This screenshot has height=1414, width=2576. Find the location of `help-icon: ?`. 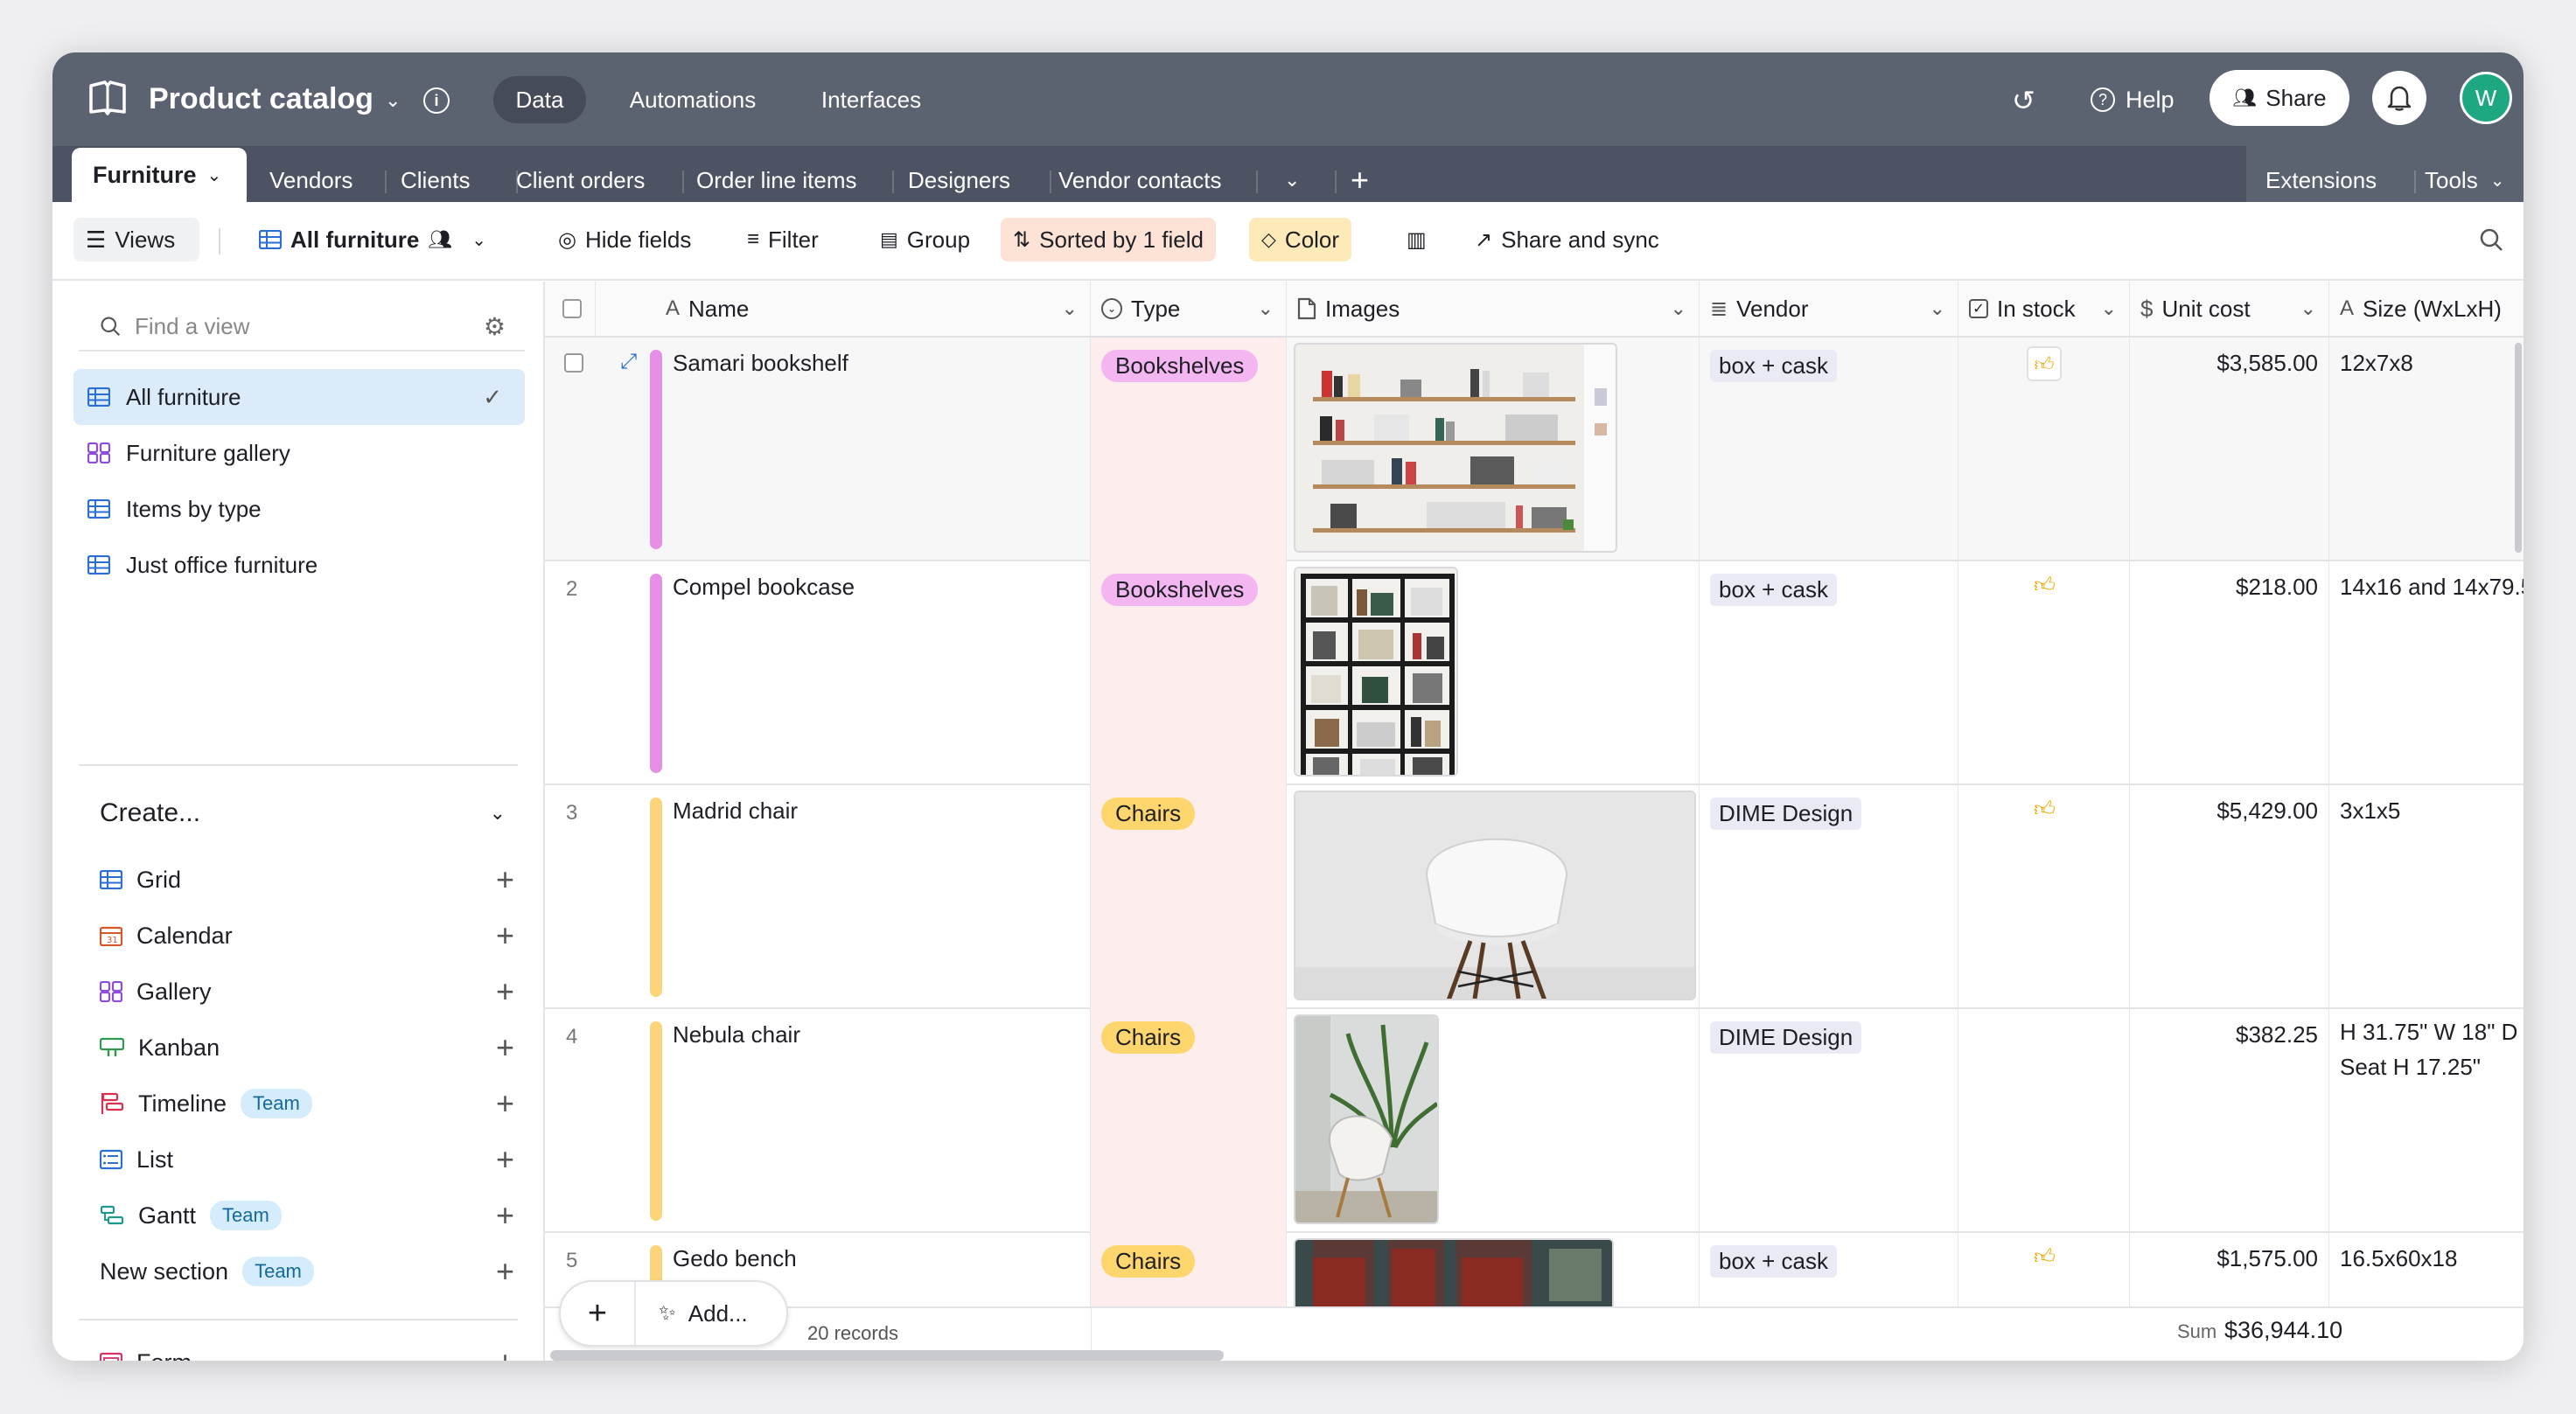

help-icon: ? is located at coordinates (2103, 99).